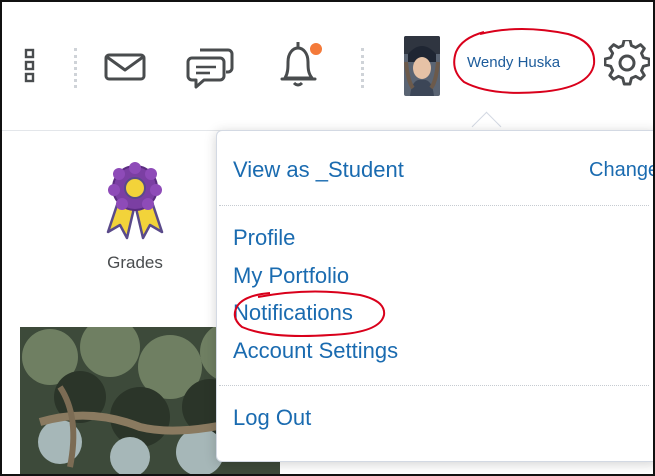 The width and height of the screenshot is (655, 476). I want to click on avatar, so click(422, 66).